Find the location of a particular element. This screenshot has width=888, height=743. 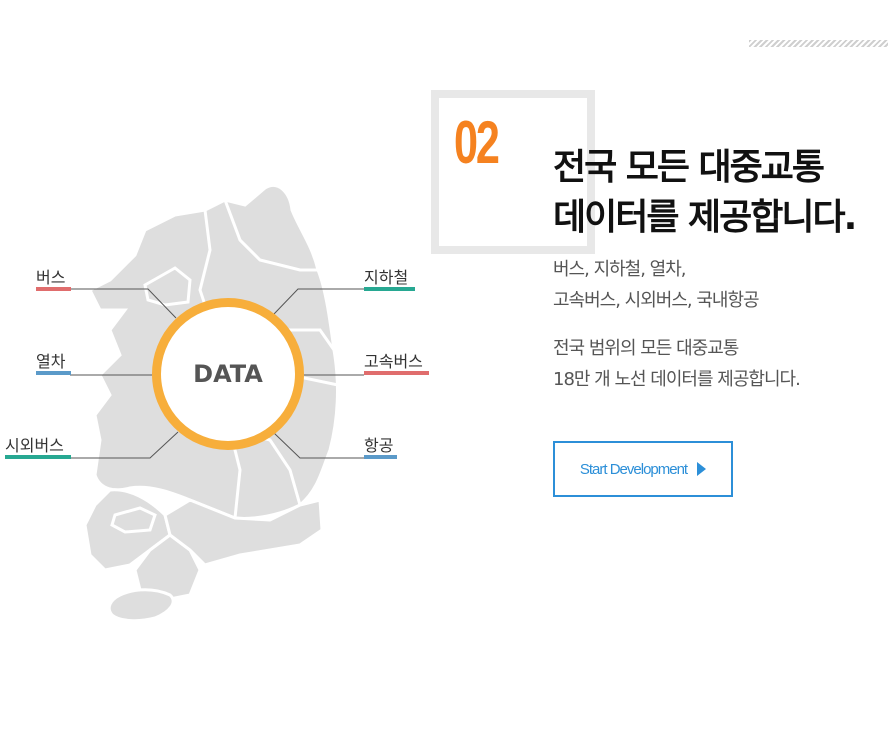

category-train-label: 열차 is located at coordinates (51, 361).